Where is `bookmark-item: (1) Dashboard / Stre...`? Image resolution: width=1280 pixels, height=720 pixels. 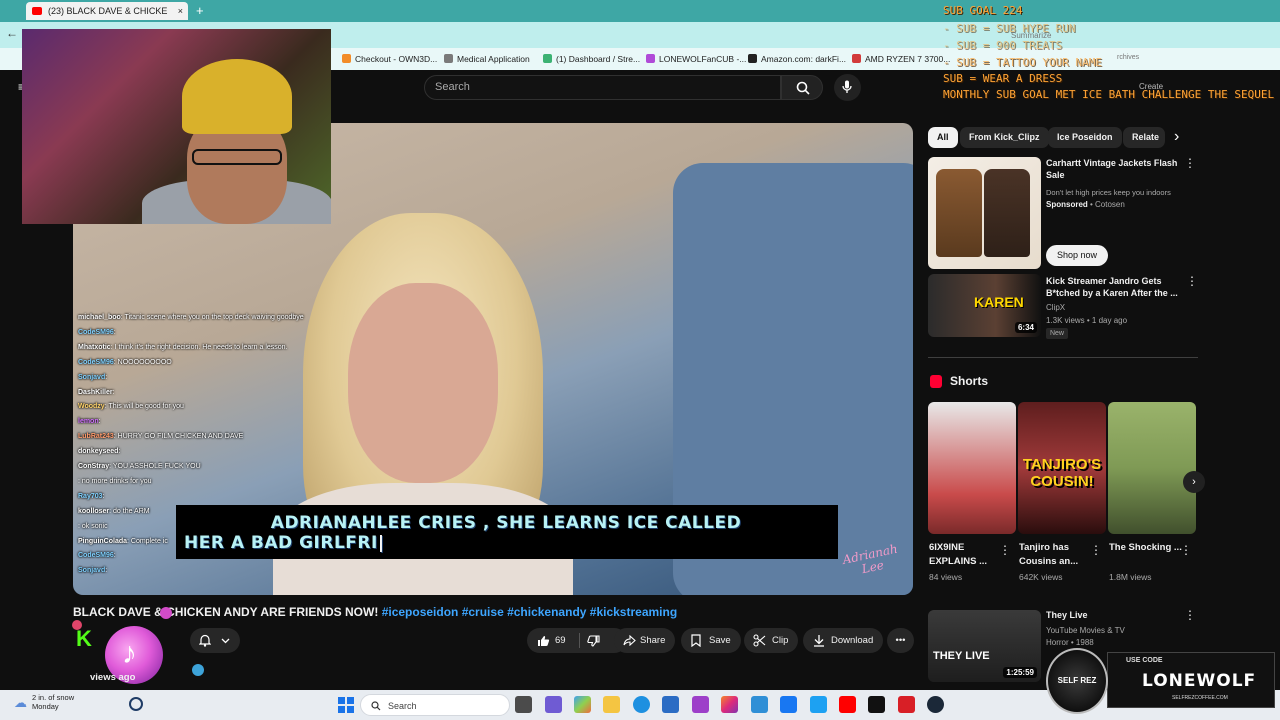 bookmark-item: (1) Dashboard / Stre... is located at coordinates (591, 59).